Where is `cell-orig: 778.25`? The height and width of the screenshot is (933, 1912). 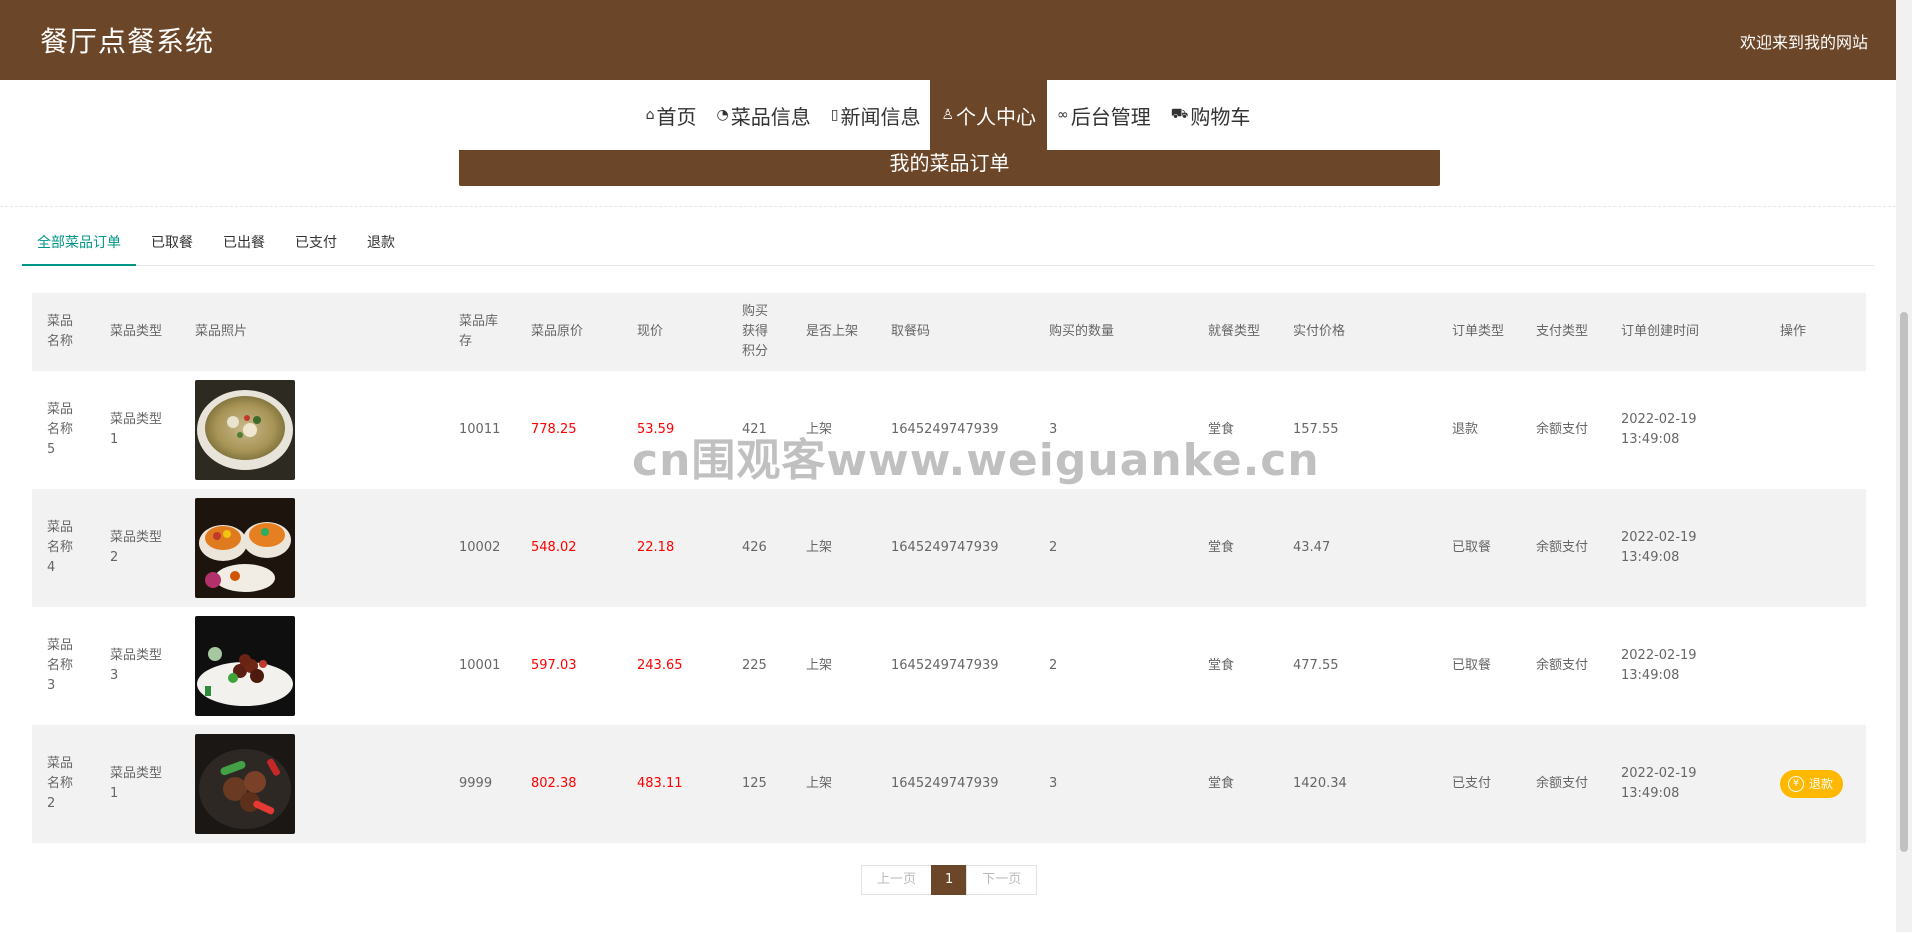 cell-orig: 778.25 is located at coordinates (554, 429).